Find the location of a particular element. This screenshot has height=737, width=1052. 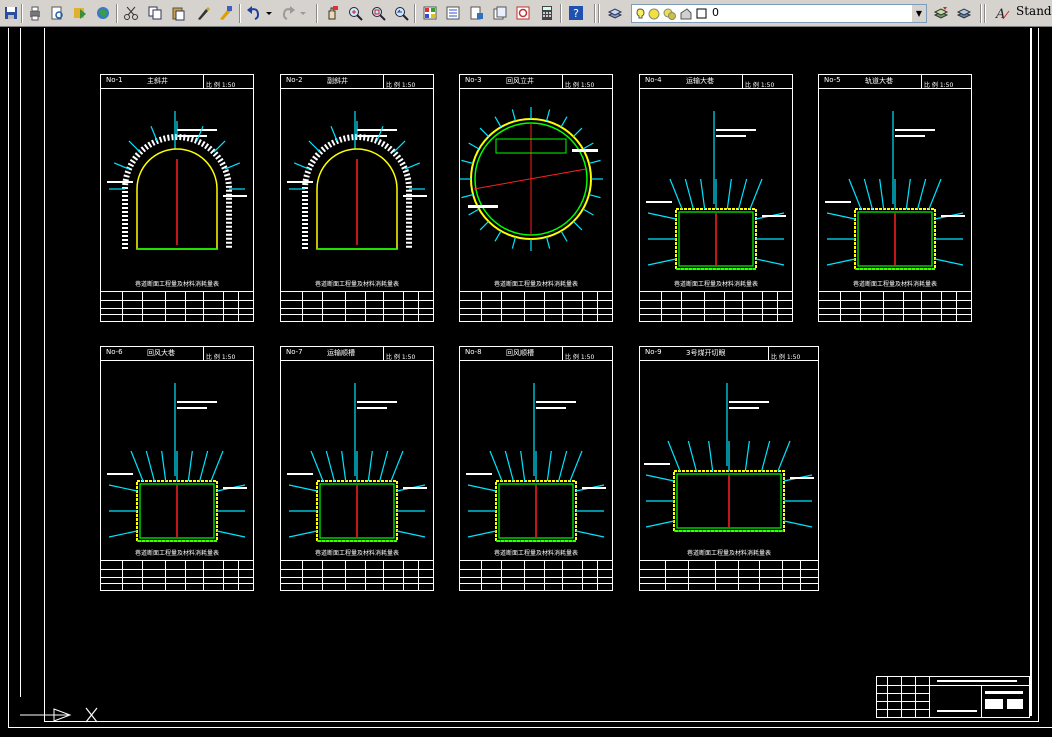

zoom-realtime-icon is located at coordinates (355, 13).